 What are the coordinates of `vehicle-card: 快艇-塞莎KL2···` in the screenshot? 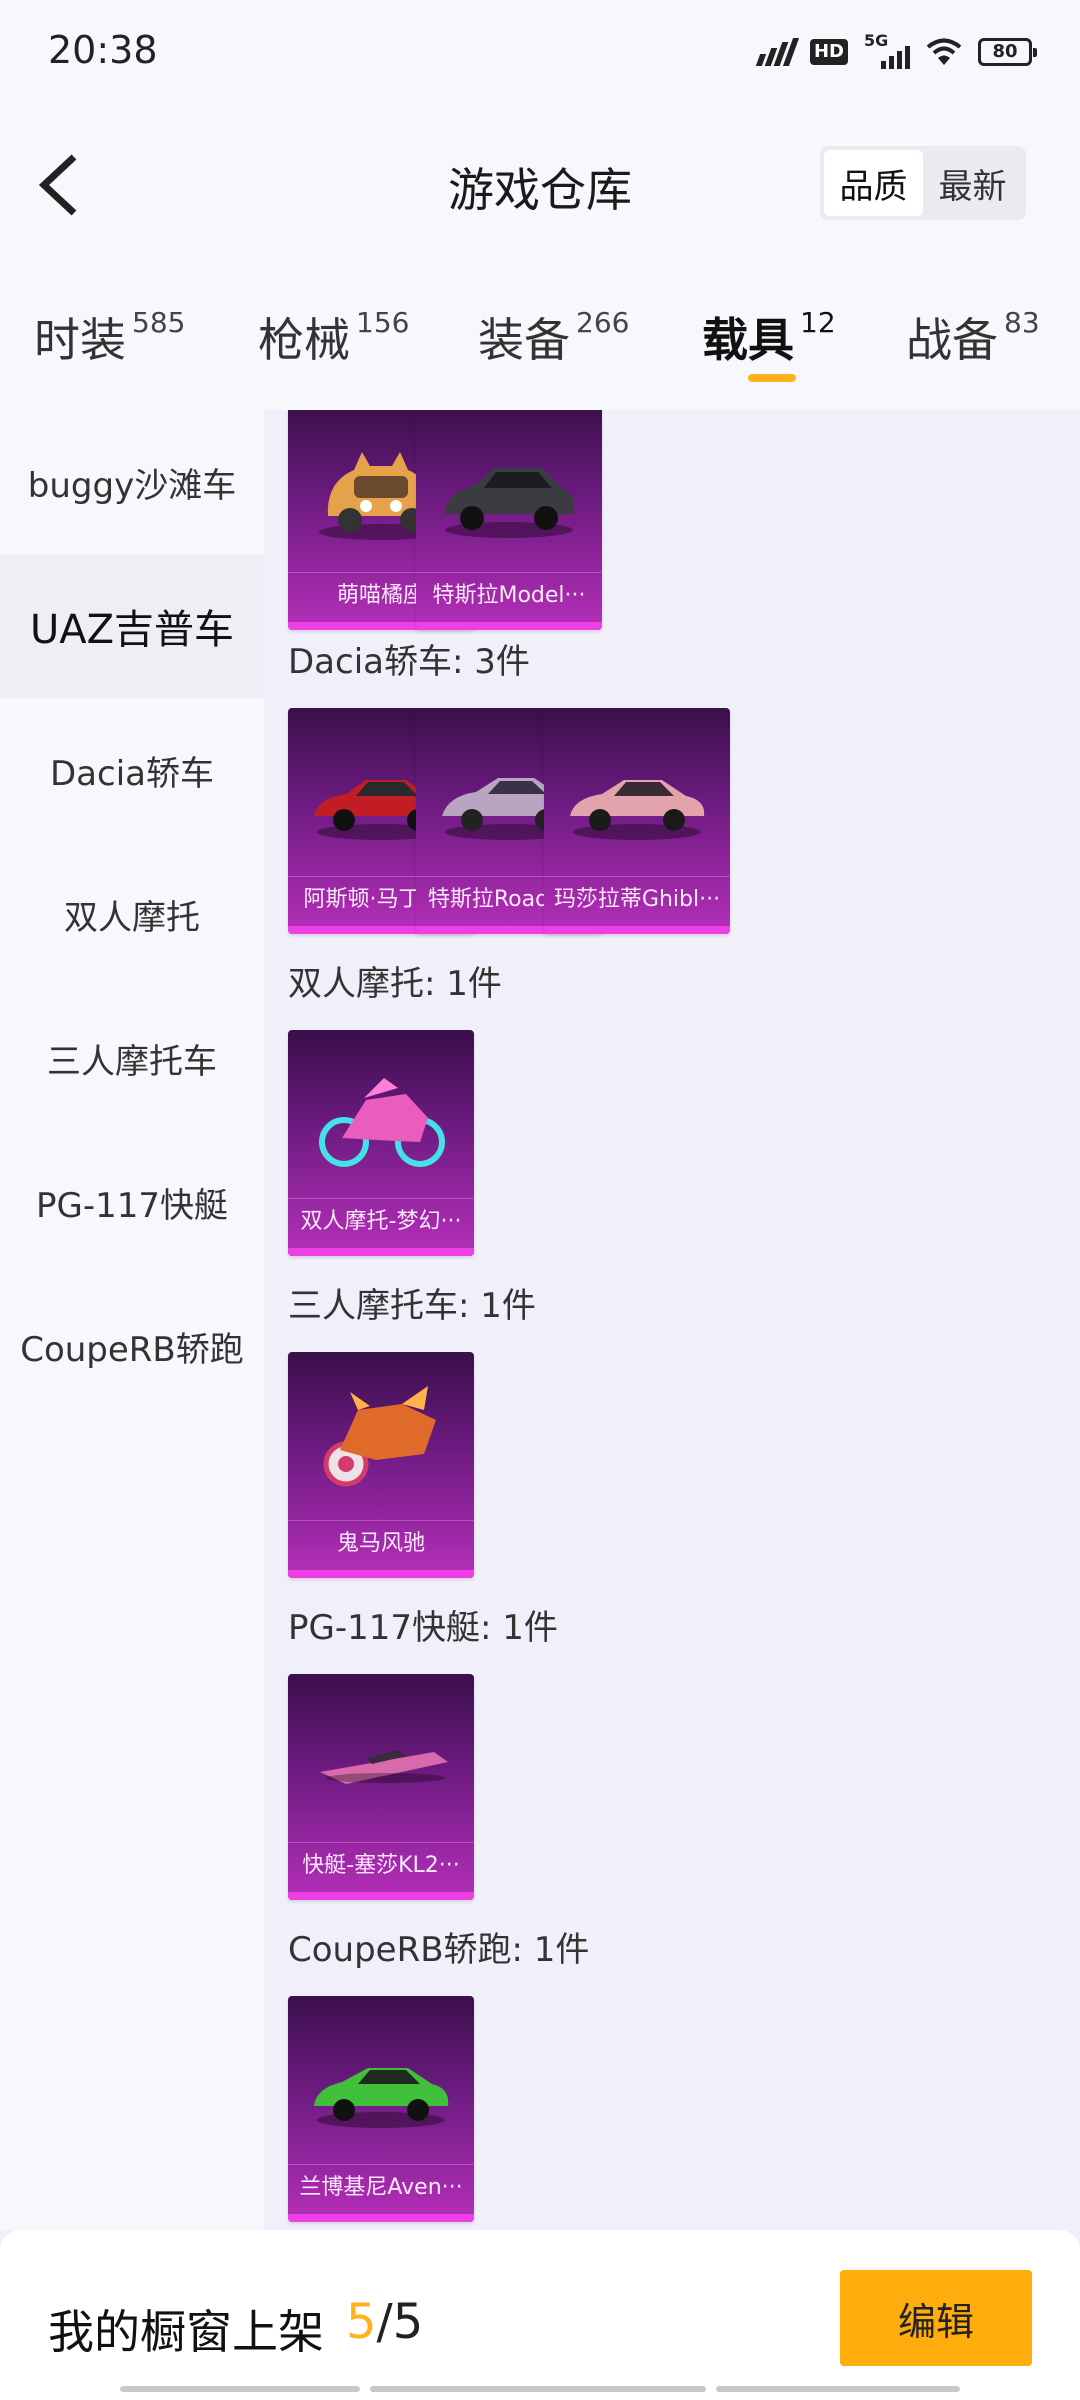 It's located at (381, 1787).